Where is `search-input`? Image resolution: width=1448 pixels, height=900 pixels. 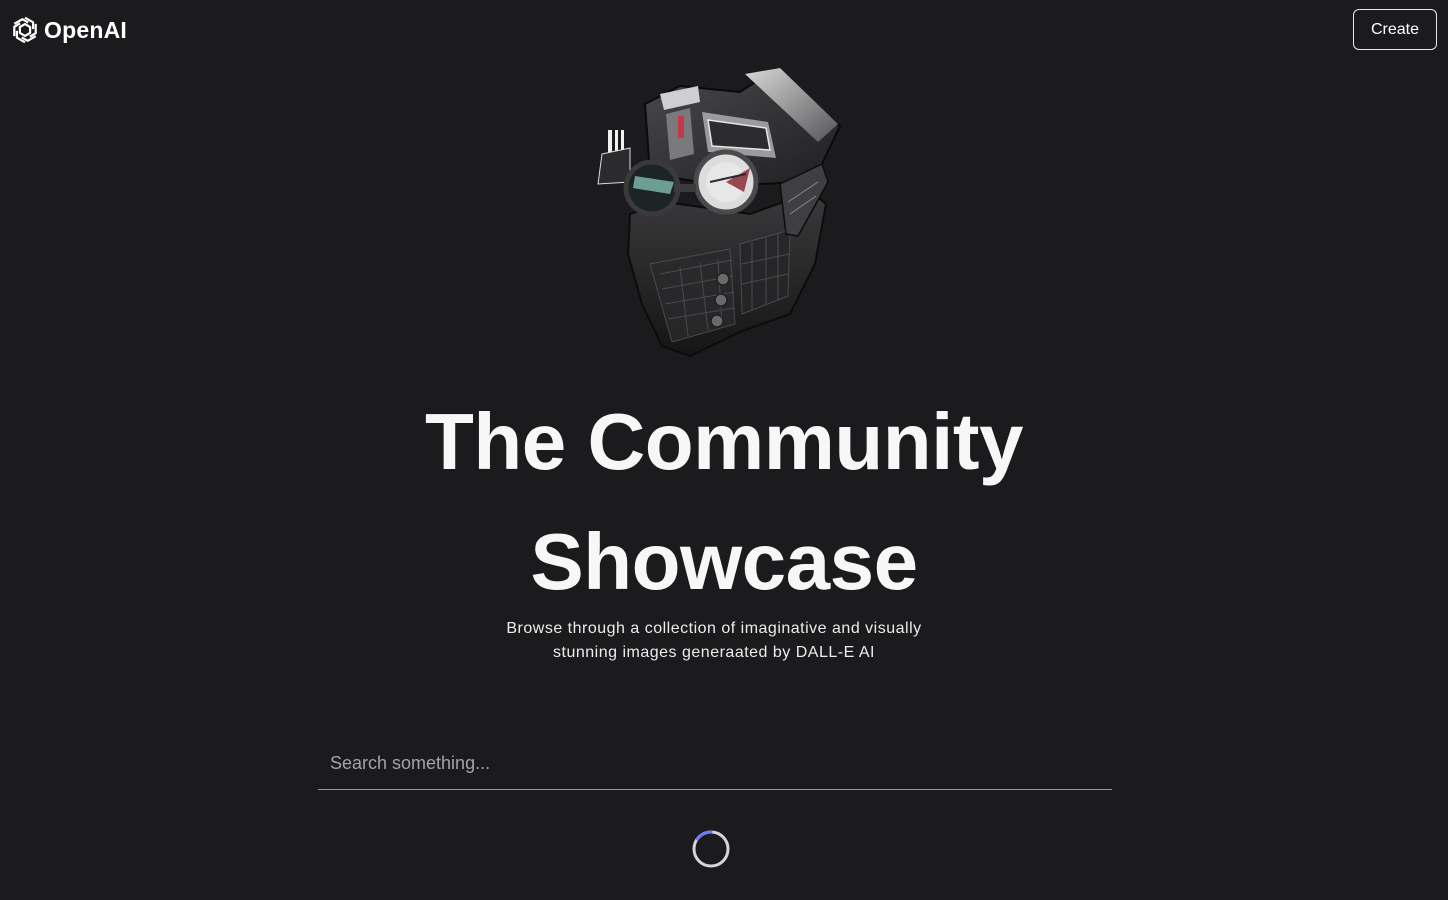
search-input is located at coordinates (715, 763).